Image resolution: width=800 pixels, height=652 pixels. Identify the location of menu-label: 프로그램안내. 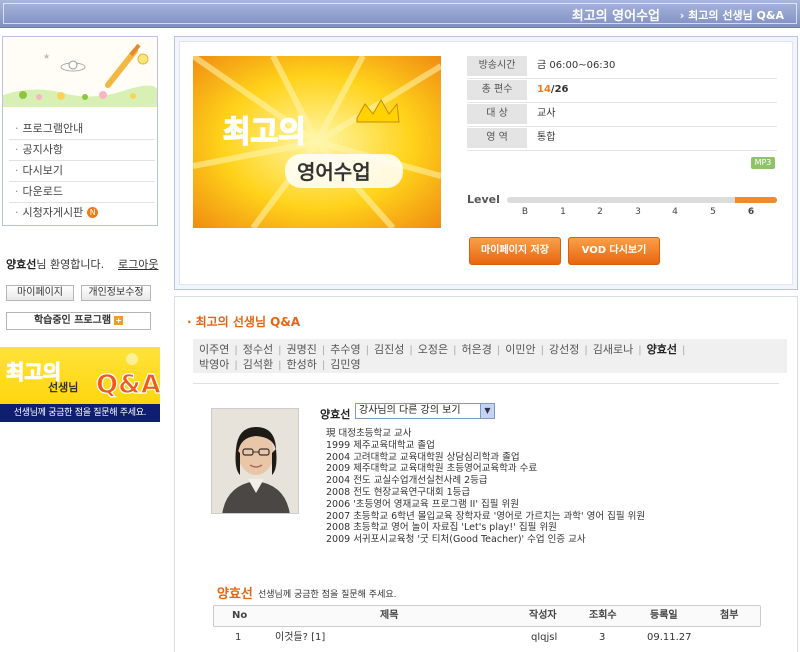
(53, 128).